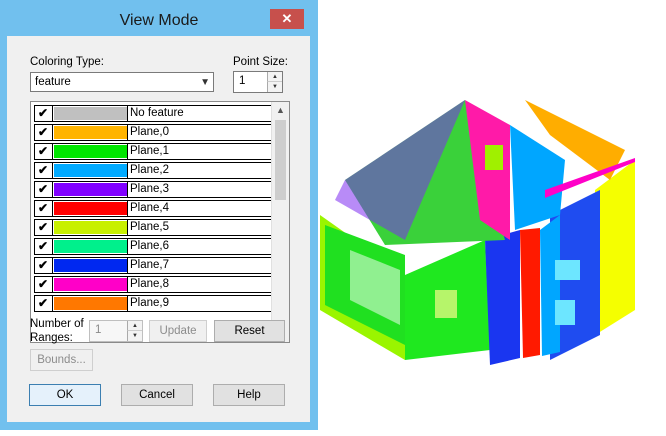 The height and width of the screenshot is (436, 666). I want to click on coloring-type-value: feature, so click(53, 82).